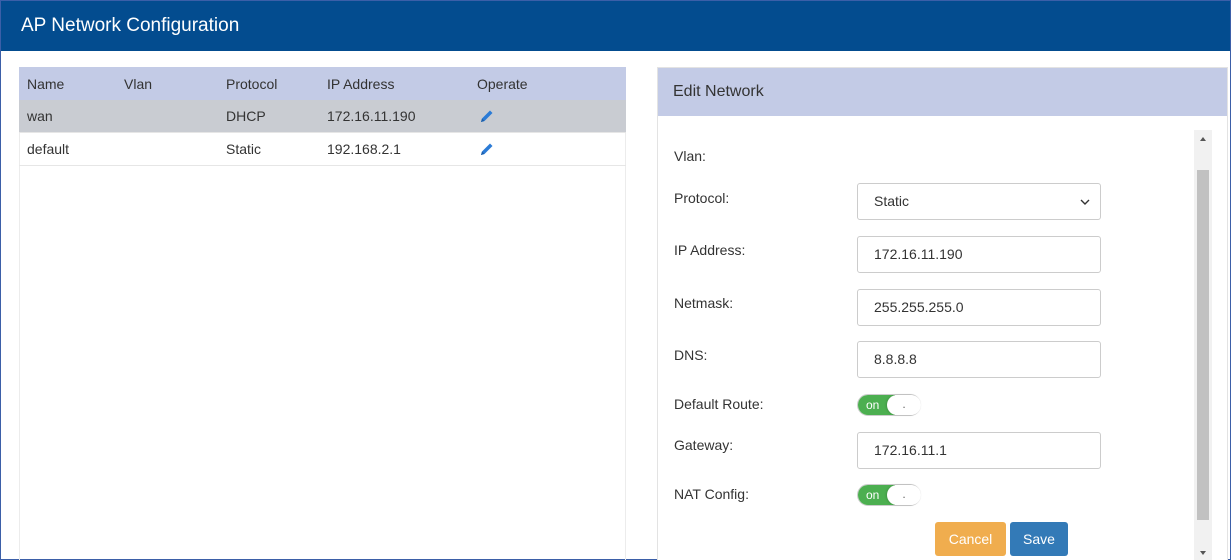 Image resolution: width=1231 pixels, height=560 pixels. Describe the element at coordinates (615, 26) in the screenshot. I see `window-title: AP Network Configuration` at that location.